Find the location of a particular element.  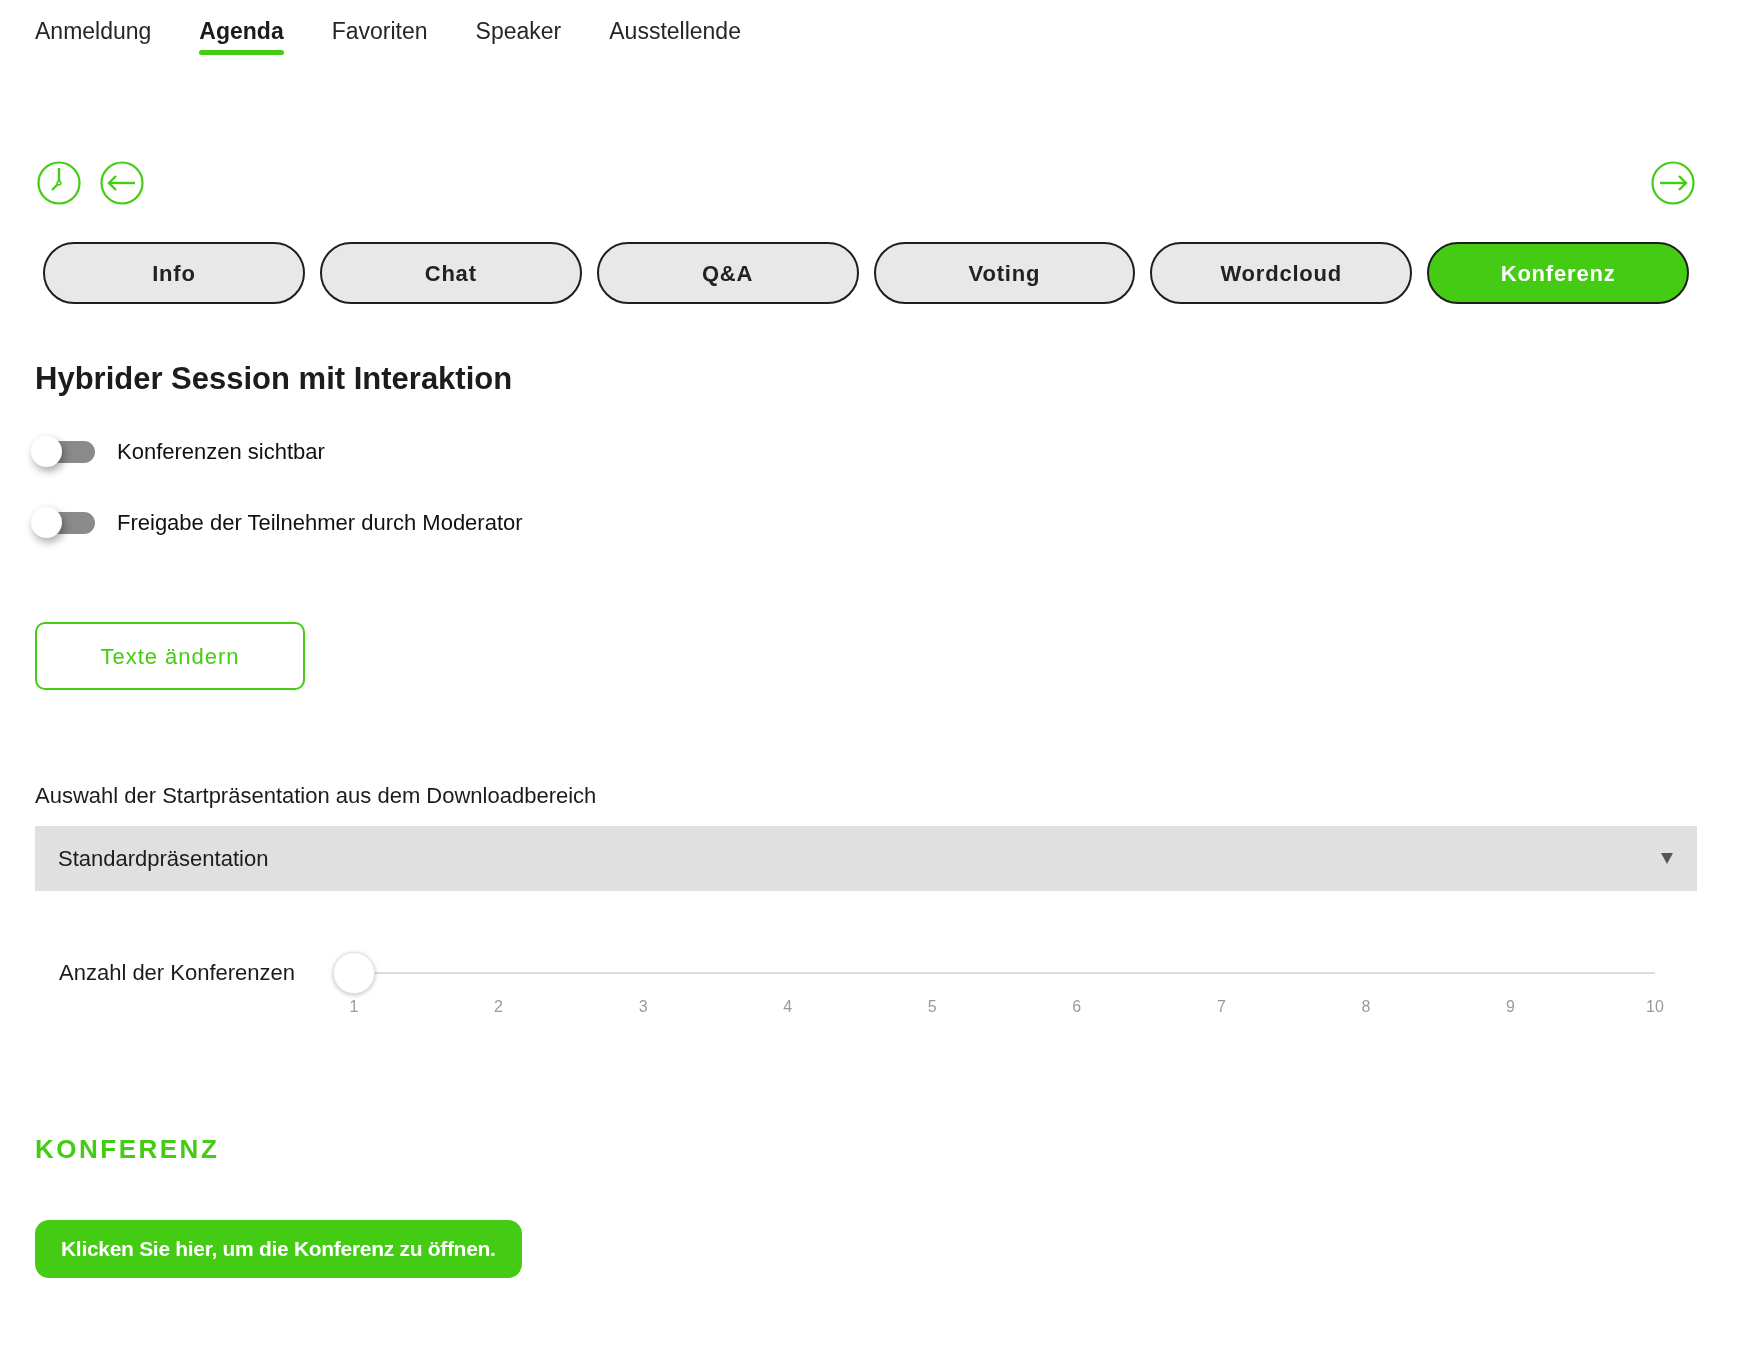

slider-tick-label: 8 is located at coordinates (1366, 1007).